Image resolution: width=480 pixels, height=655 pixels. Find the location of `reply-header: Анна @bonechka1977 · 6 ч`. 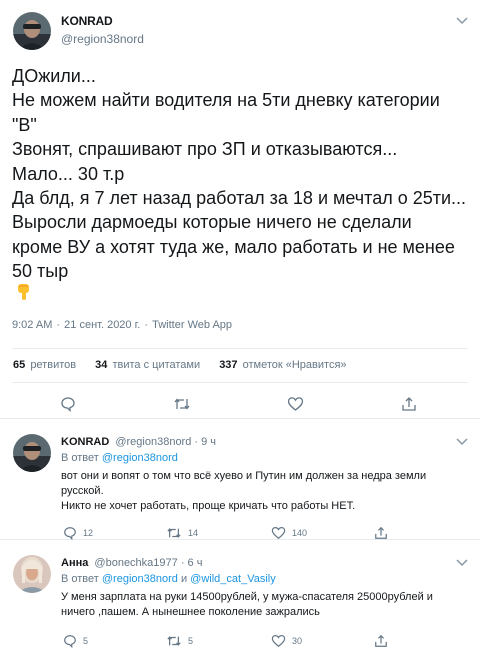

reply-header: Анна @bonechka1977 · 6 ч is located at coordinates (131, 563).